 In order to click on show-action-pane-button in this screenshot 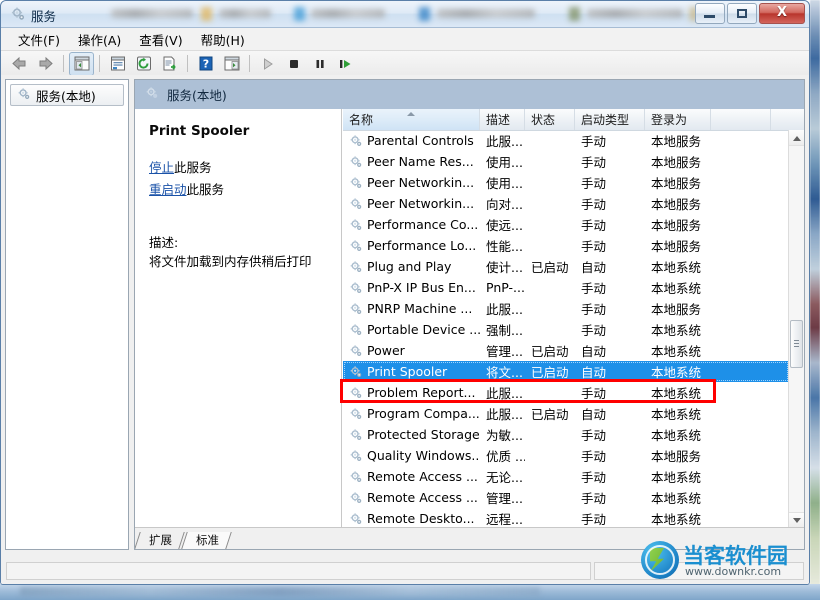, I will do `click(231, 64)`.